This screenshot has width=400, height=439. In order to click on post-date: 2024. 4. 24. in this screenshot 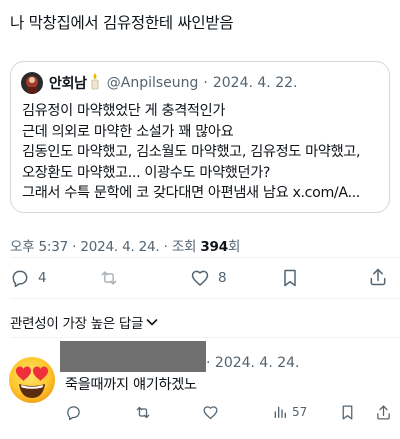, I will do `click(119, 247)`.